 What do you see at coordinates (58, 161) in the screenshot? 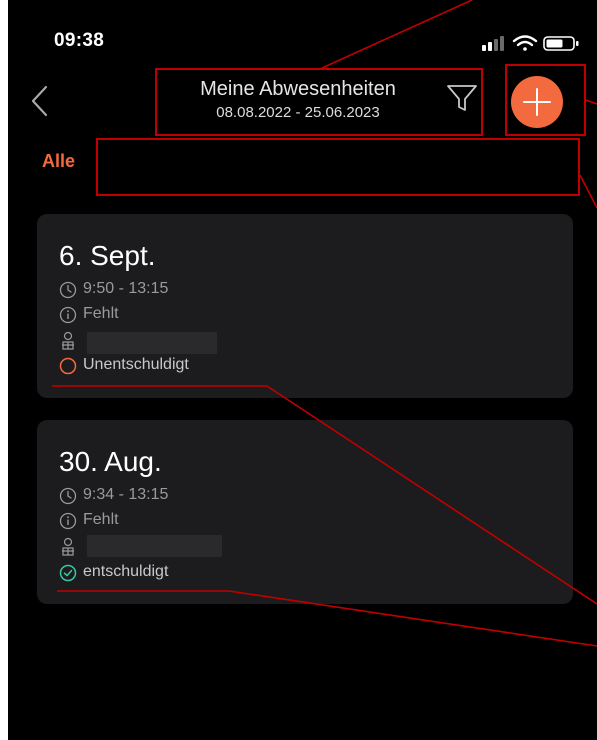
I see `tab-alle: Alle` at bounding box center [58, 161].